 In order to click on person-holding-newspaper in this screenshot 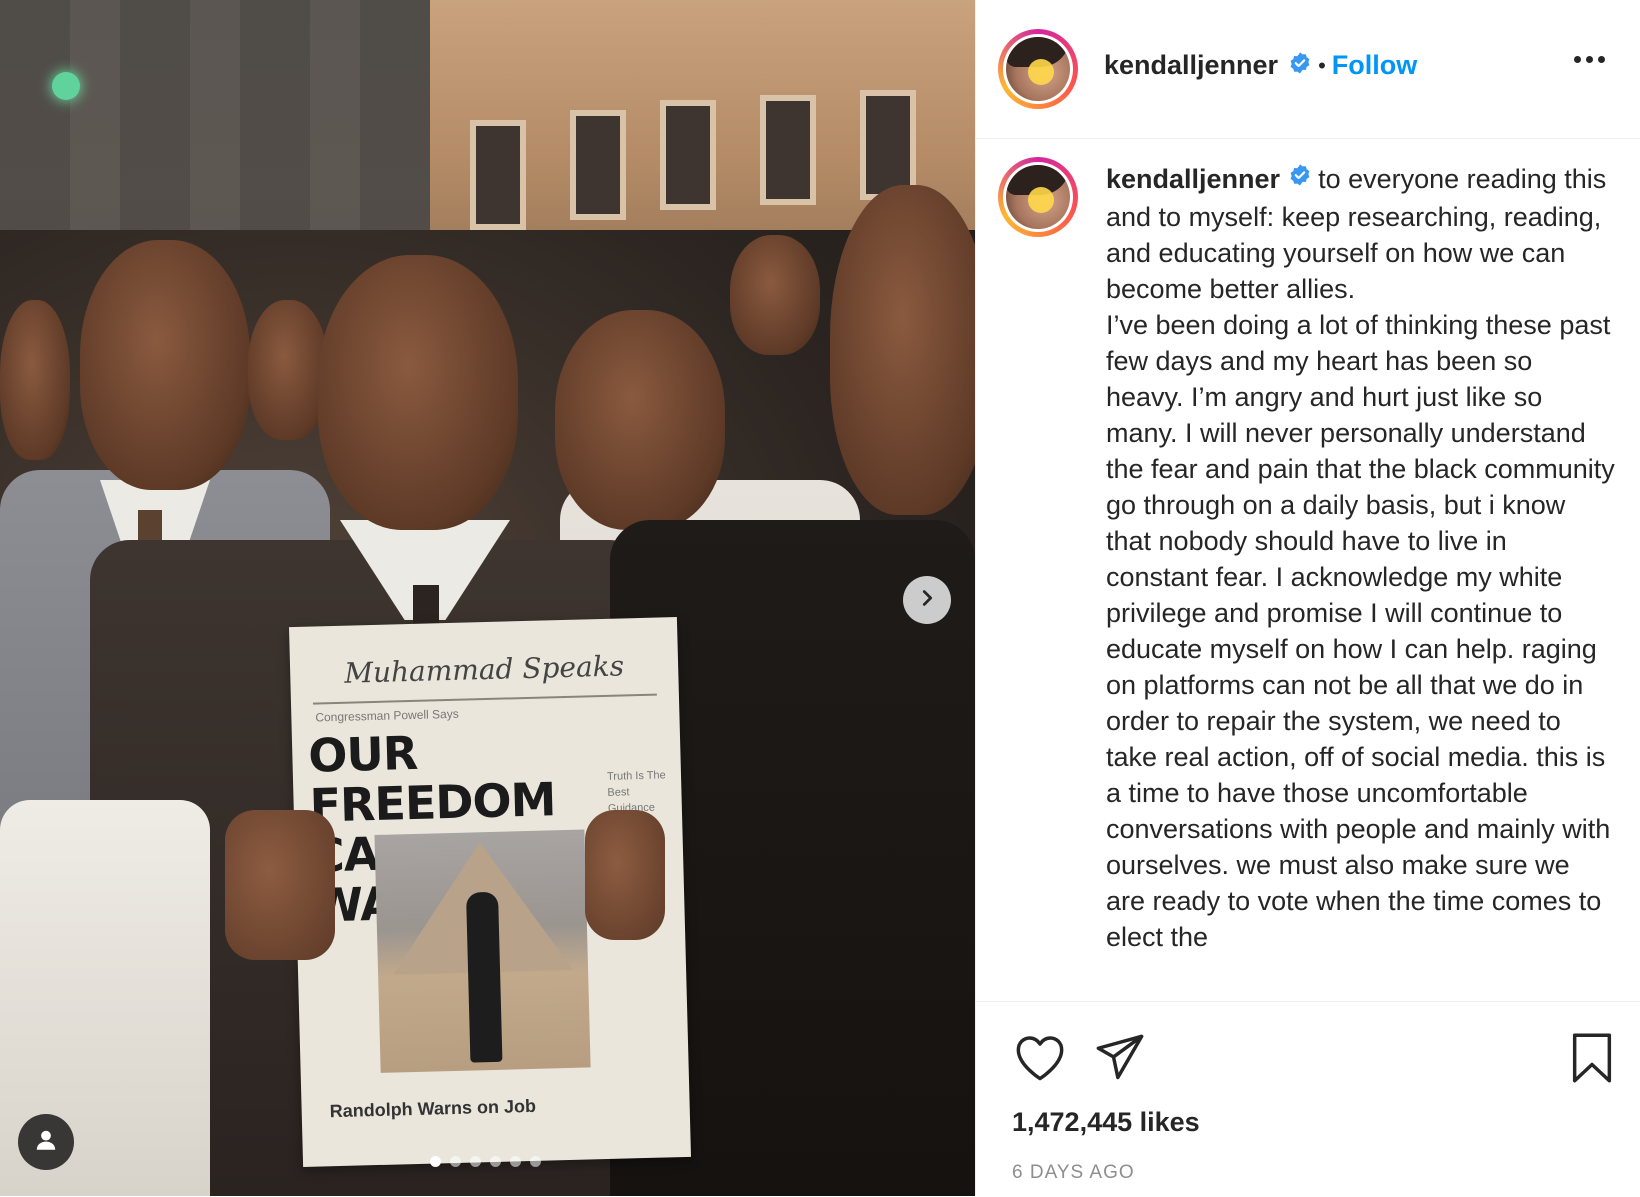, I will do `click(418, 392)`.